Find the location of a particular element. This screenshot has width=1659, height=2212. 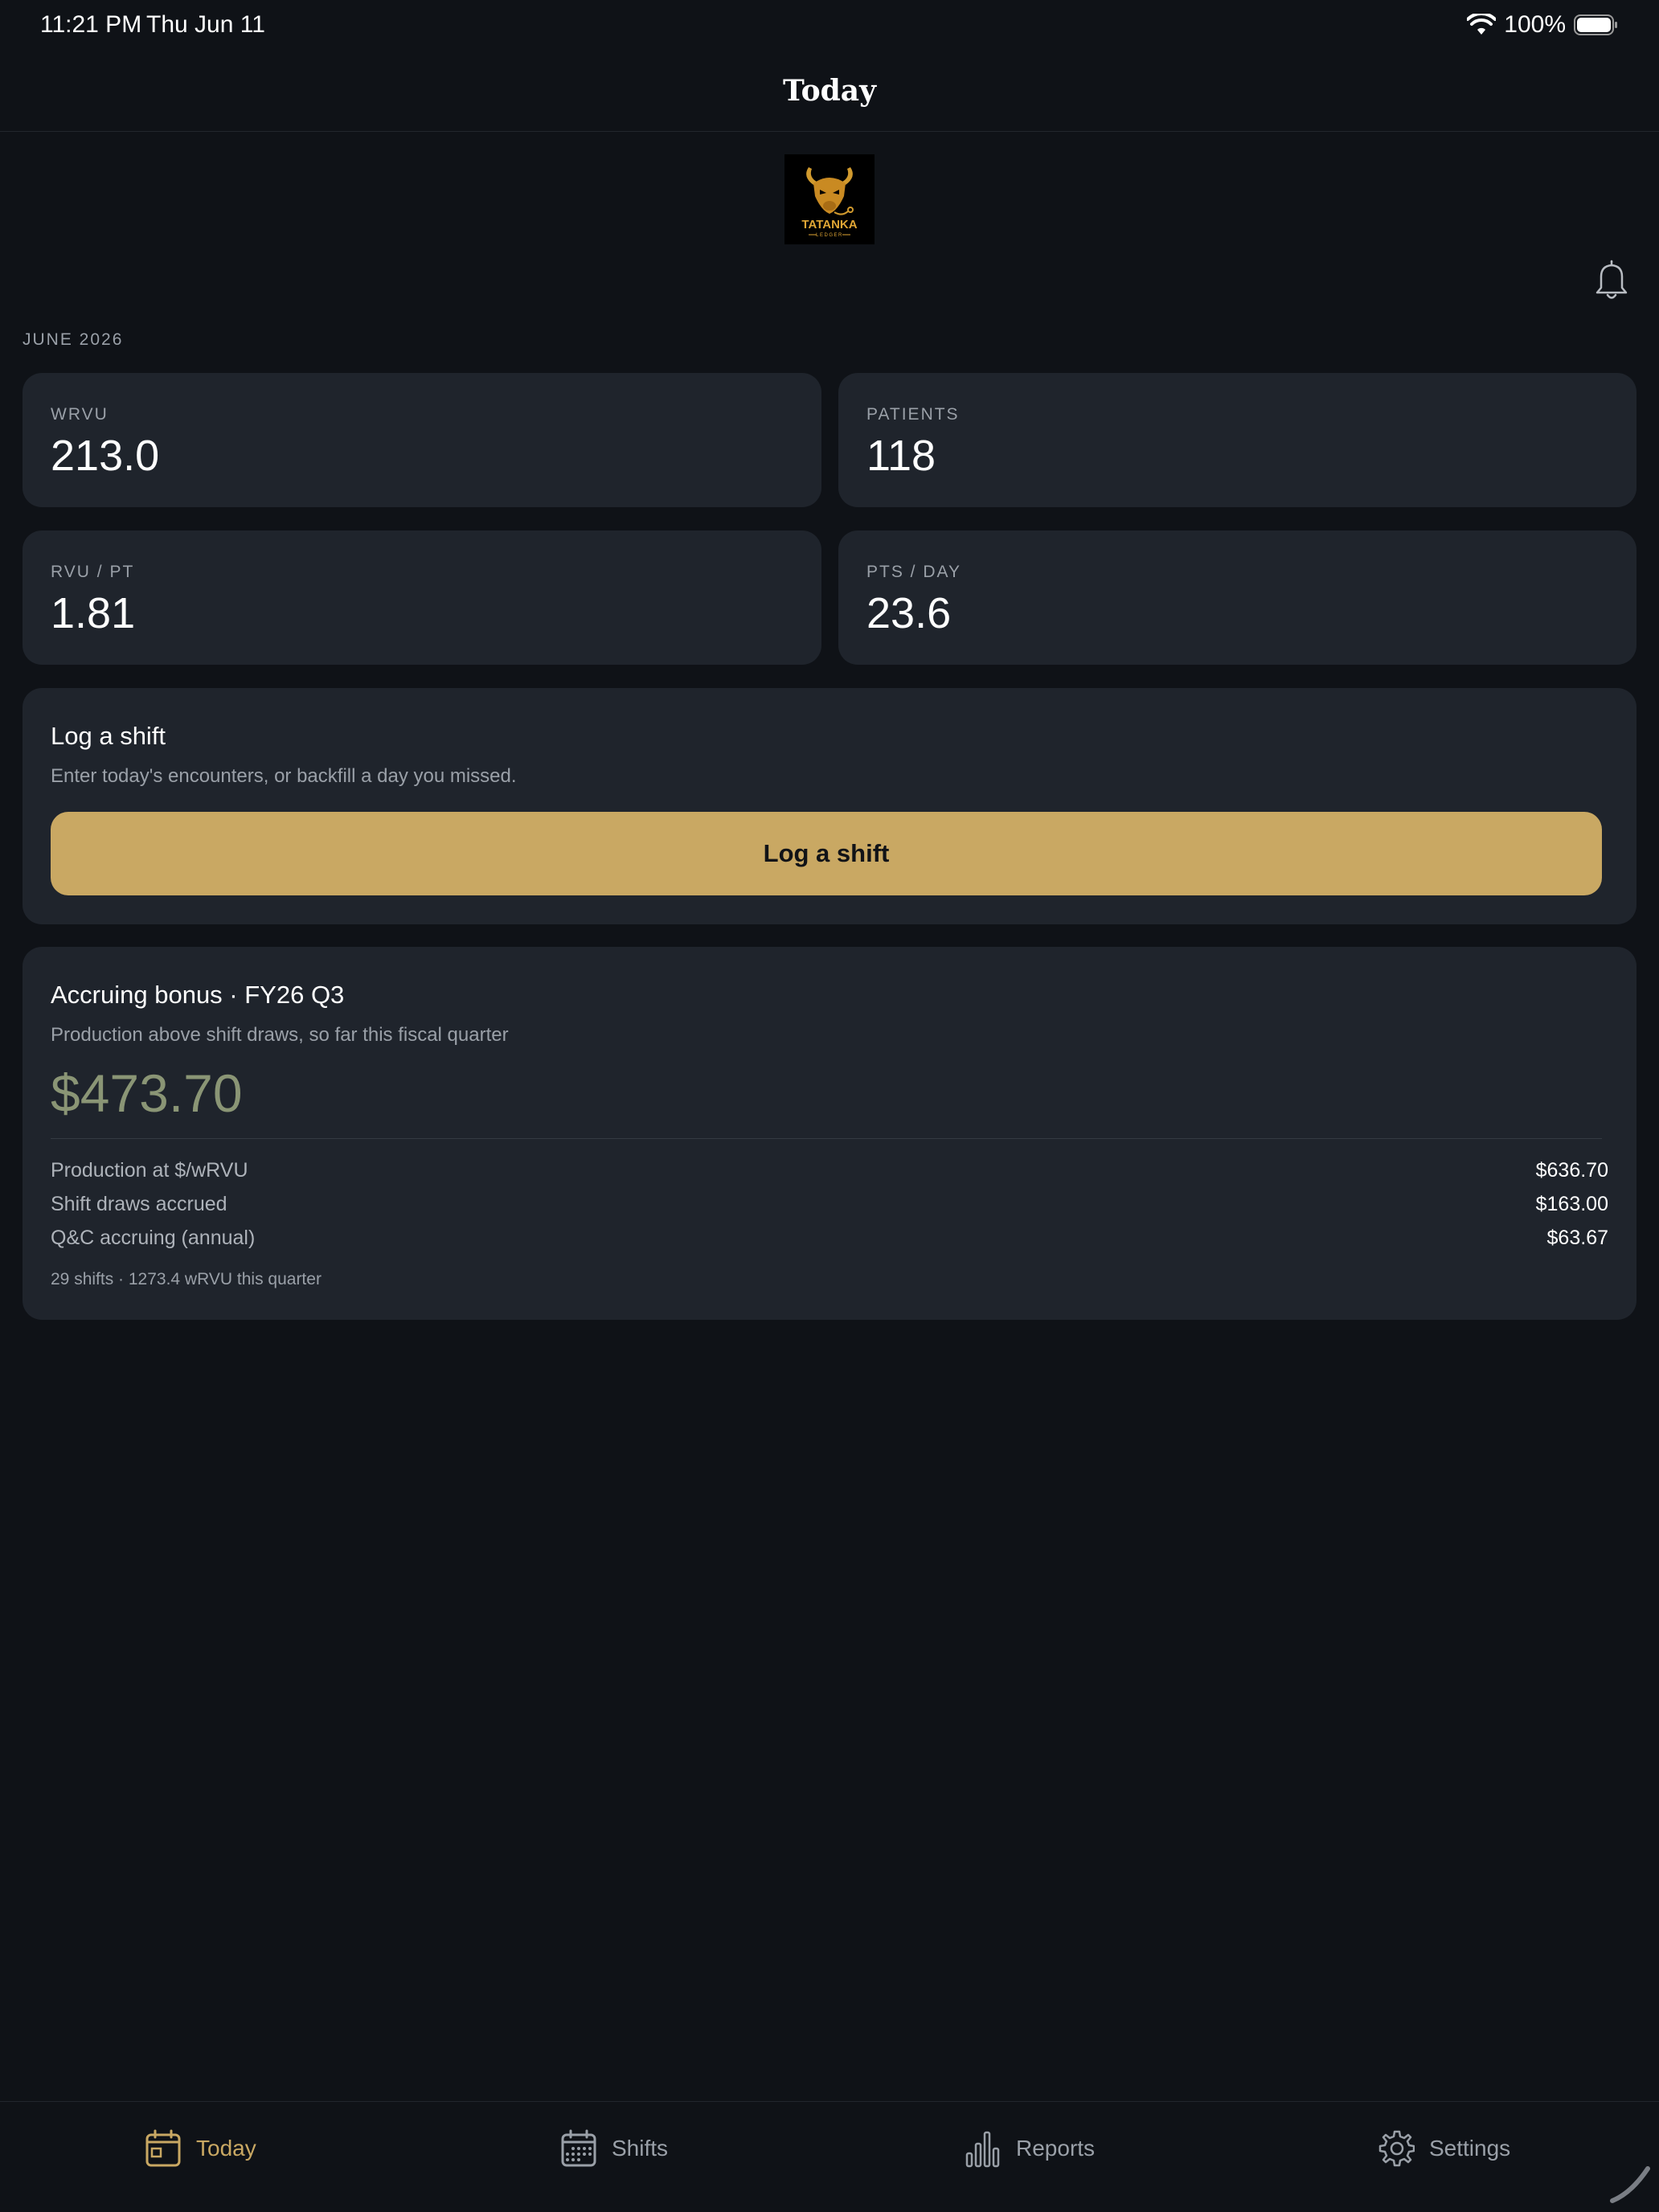

bonus-amount: $473.70 is located at coordinates (147, 1093).